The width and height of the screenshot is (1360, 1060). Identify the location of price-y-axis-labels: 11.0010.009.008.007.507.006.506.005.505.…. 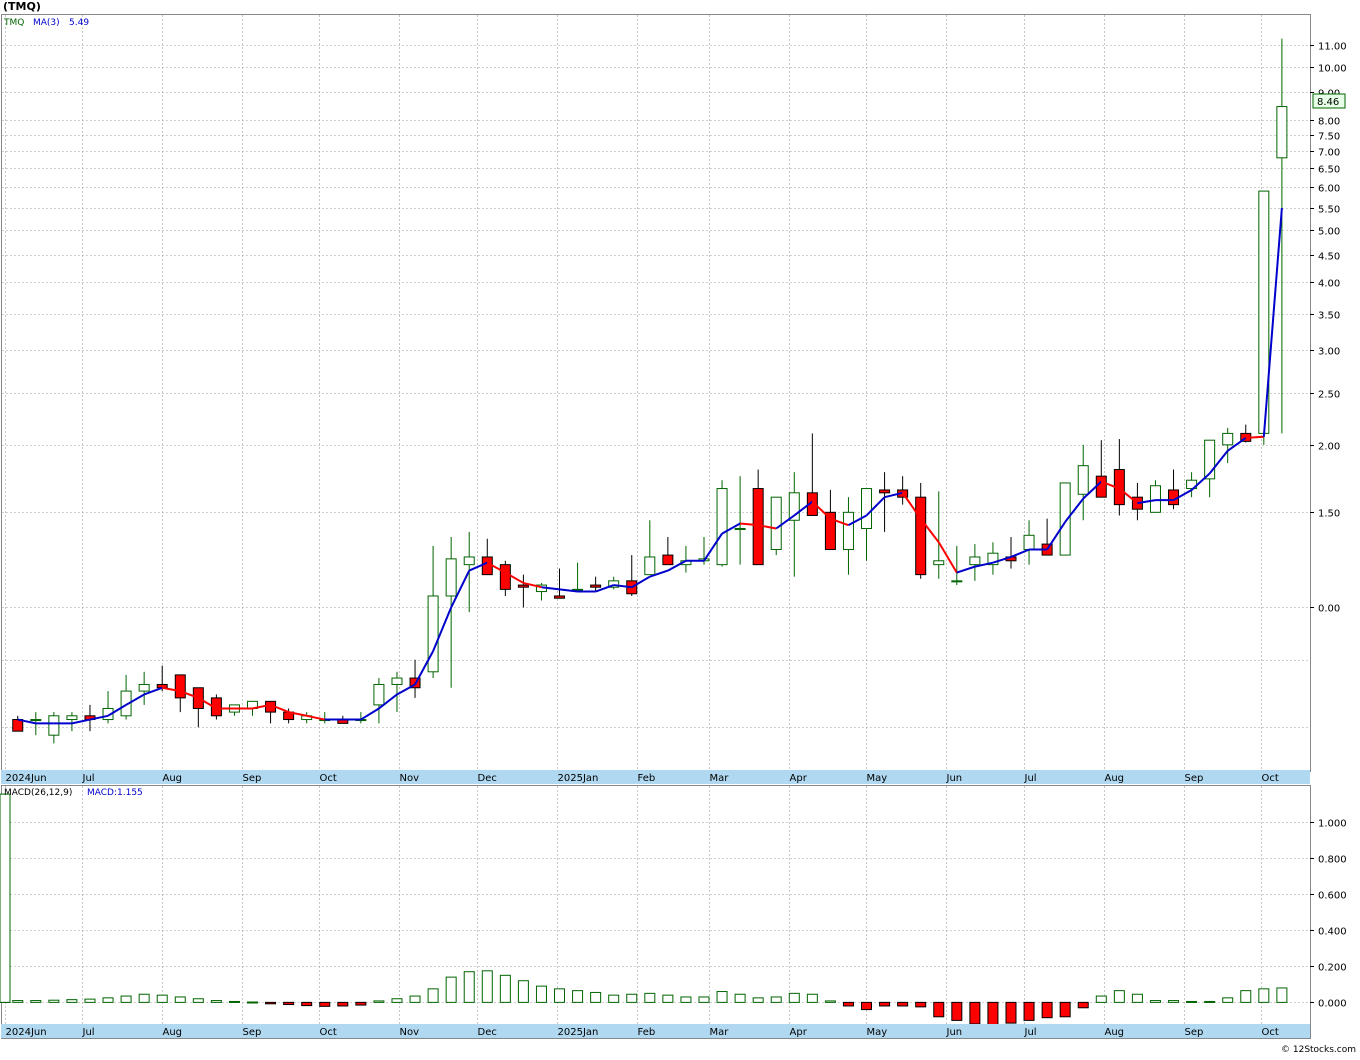
(1328, 328).